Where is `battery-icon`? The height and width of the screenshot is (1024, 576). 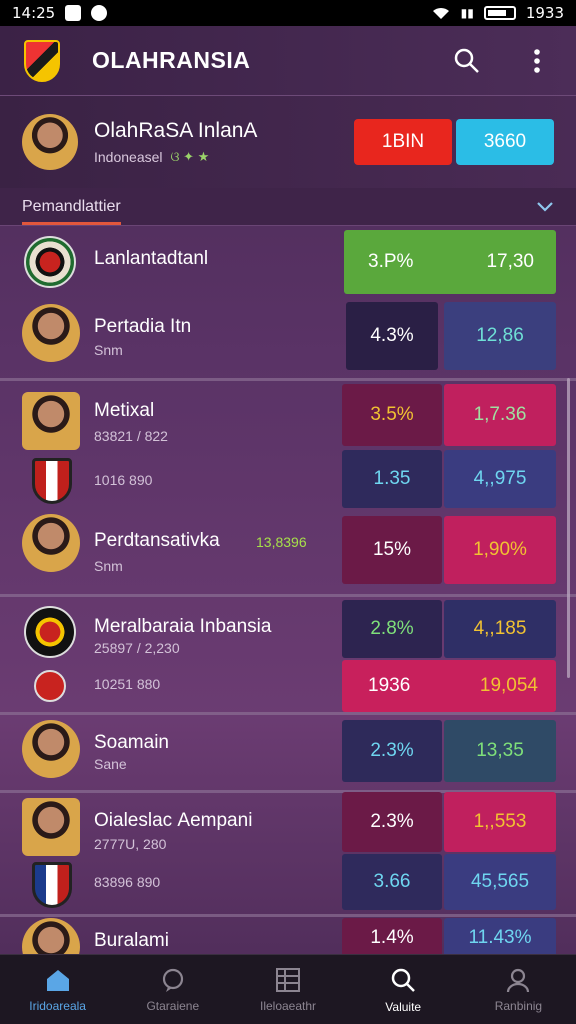 battery-icon is located at coordinates (499, 13).